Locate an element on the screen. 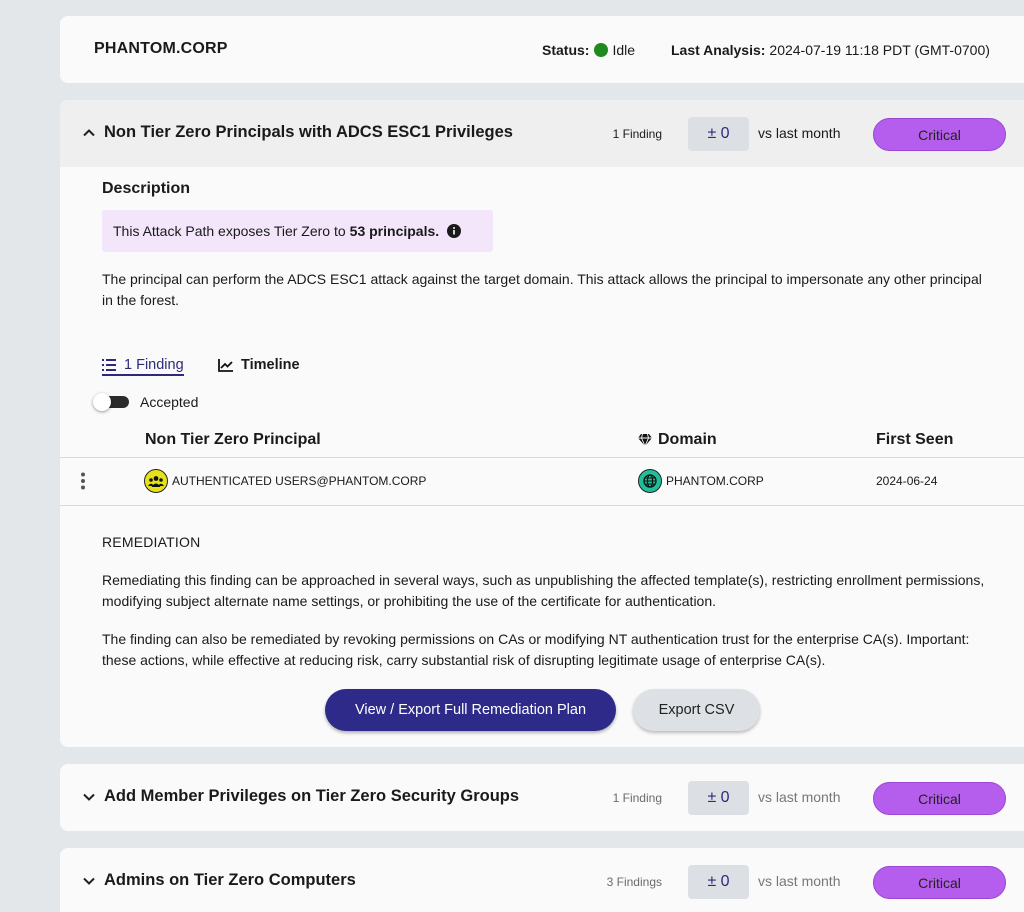 This screenshot has width=1024, height=912. globe-icon is located at coordinates (650, 481).